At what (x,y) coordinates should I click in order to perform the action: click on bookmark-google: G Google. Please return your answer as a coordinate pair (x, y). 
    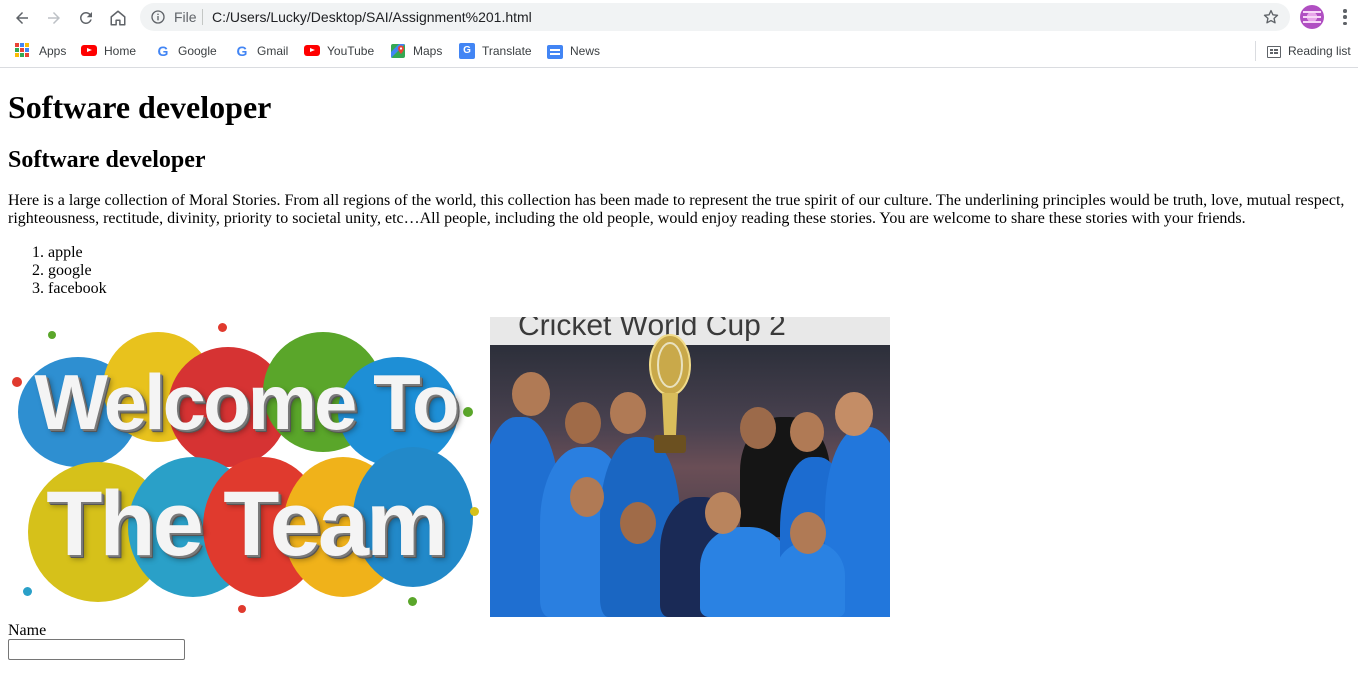
    Looking at the image, I should click on (186, 51).